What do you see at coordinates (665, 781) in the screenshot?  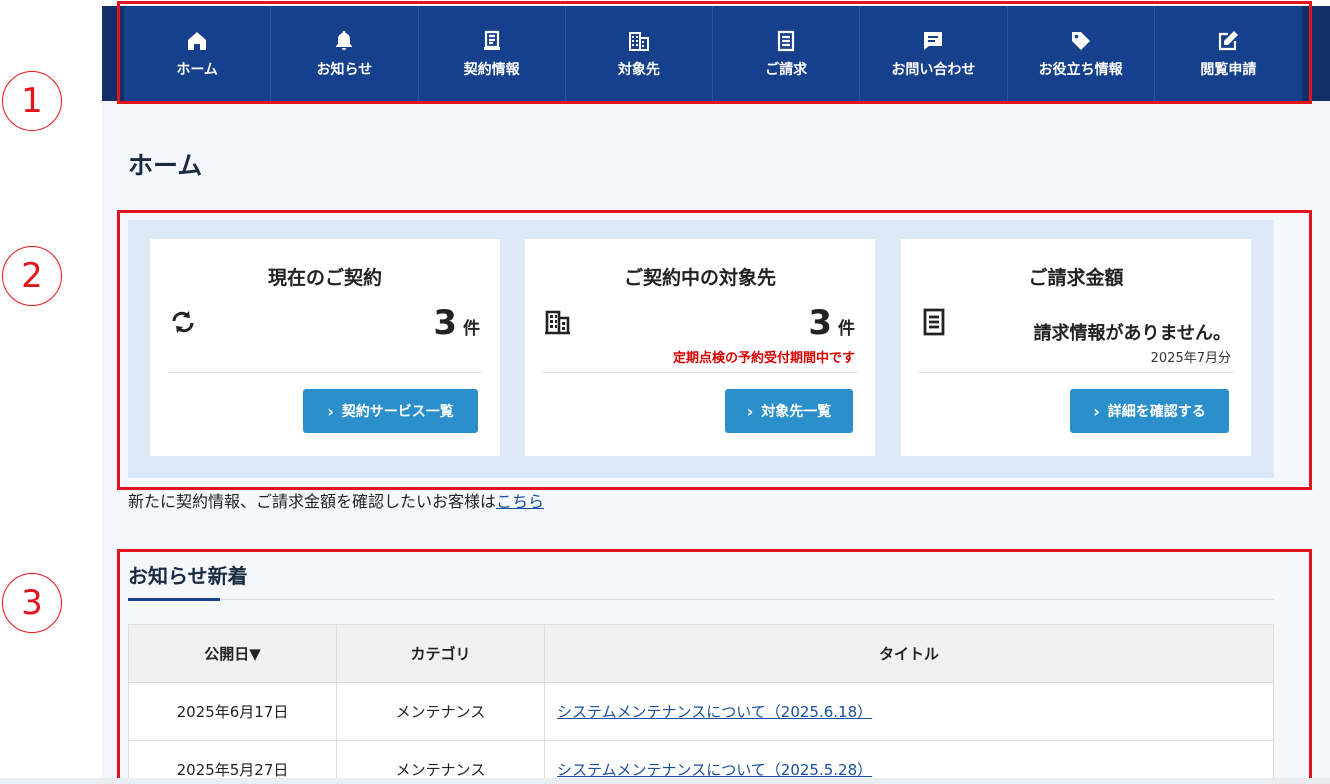 I see `bottom-edge` at bounding box center [665, 781].